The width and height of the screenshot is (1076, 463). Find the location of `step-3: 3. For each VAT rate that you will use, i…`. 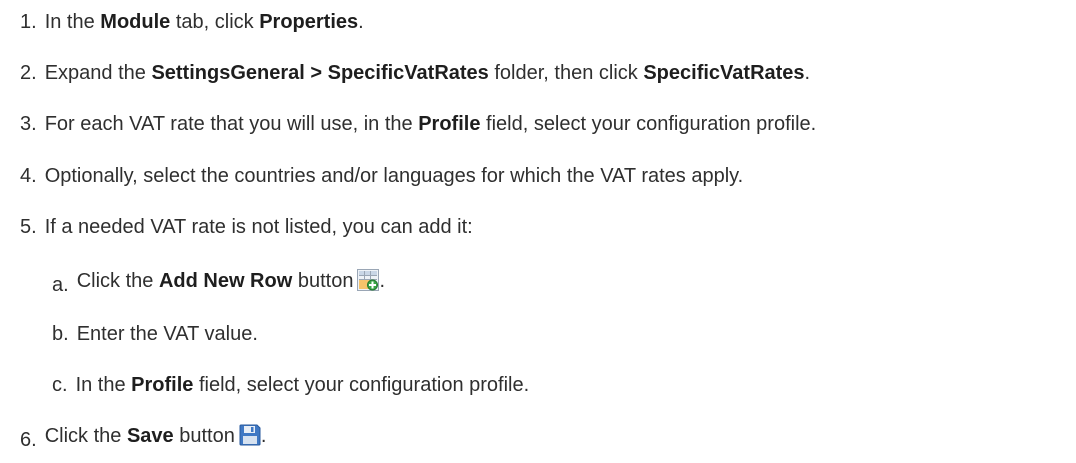

step-3: 3. For each VAT rate that you will use, i… is located at coordinates (418, 124).